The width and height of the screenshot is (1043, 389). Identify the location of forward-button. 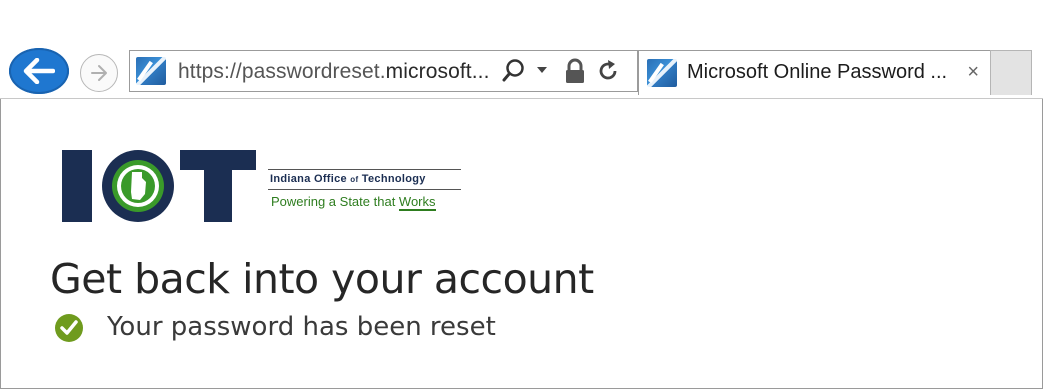
(99, 73).